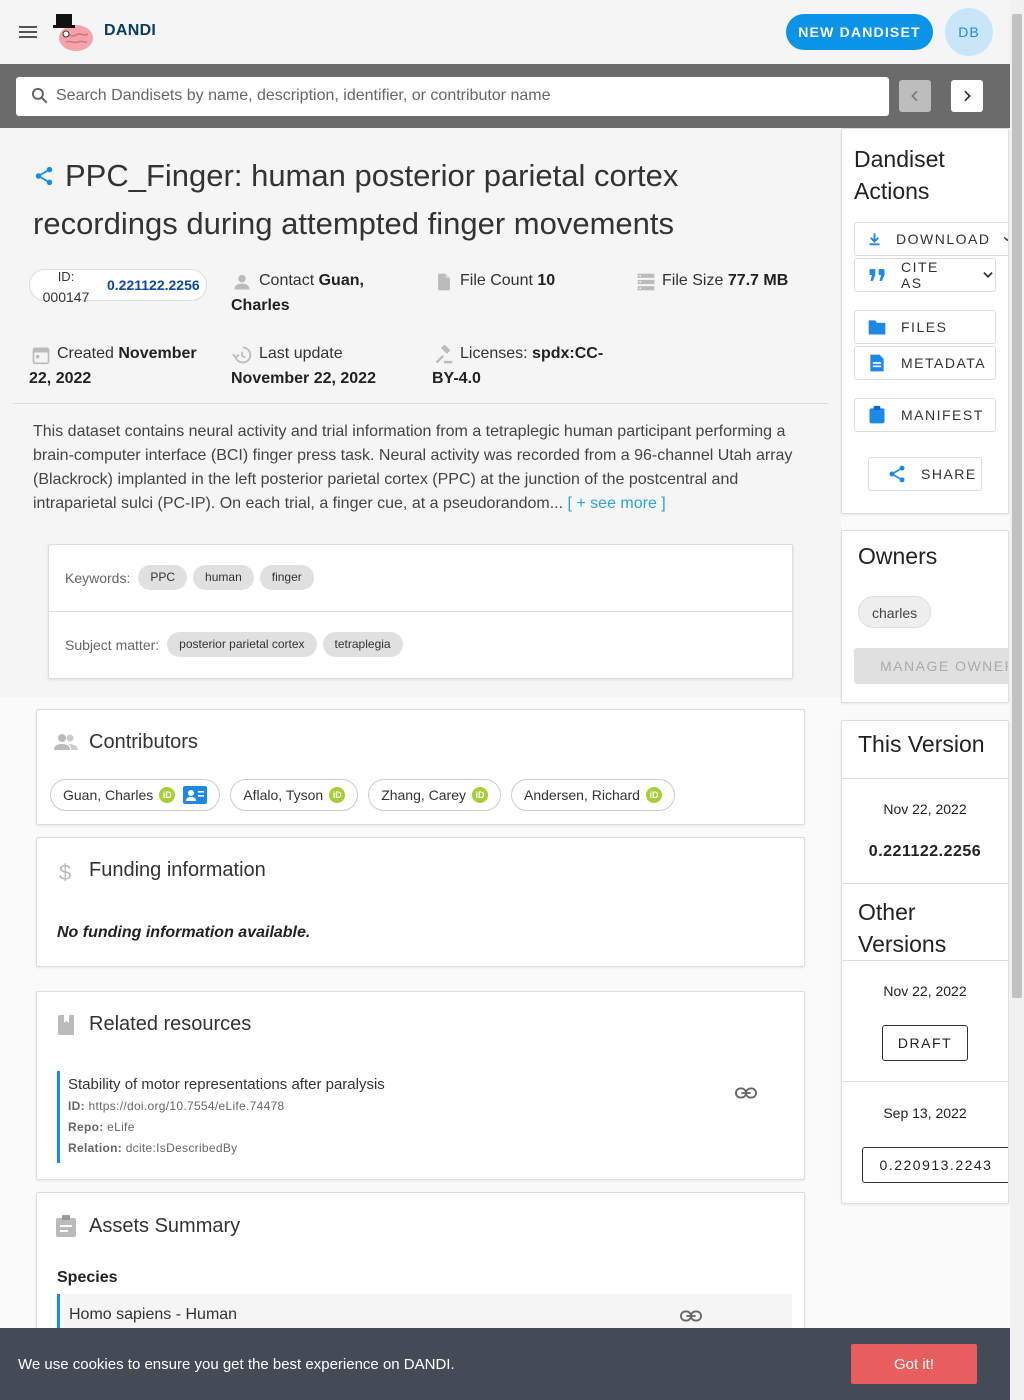 The image size is (1024, 1400). What do you see at coordinates (949, 474) in the screenshot?
I see `share-label: SHARE` at bounding box center [949, 474].